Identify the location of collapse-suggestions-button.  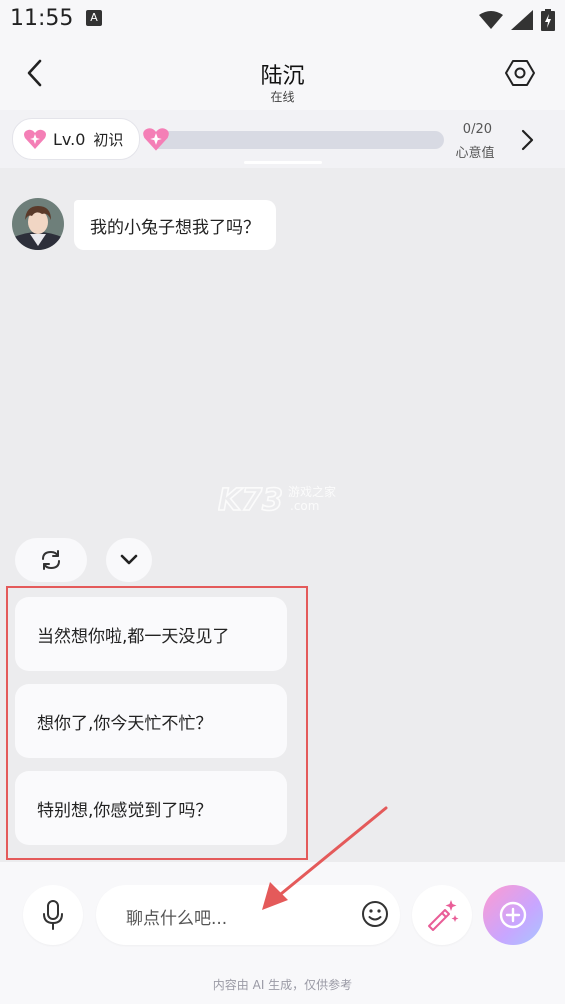
(129, 560).